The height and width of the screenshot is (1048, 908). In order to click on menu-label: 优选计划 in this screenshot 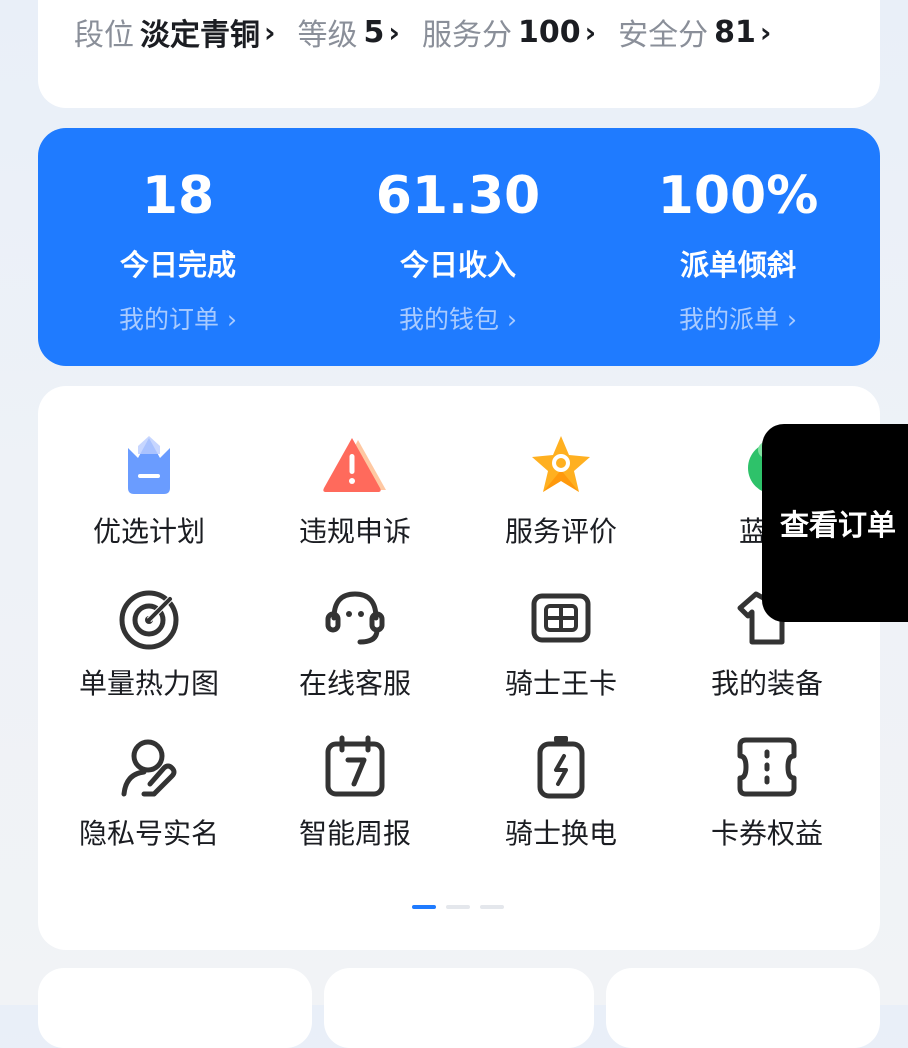, I will do `click(148, 531)`.